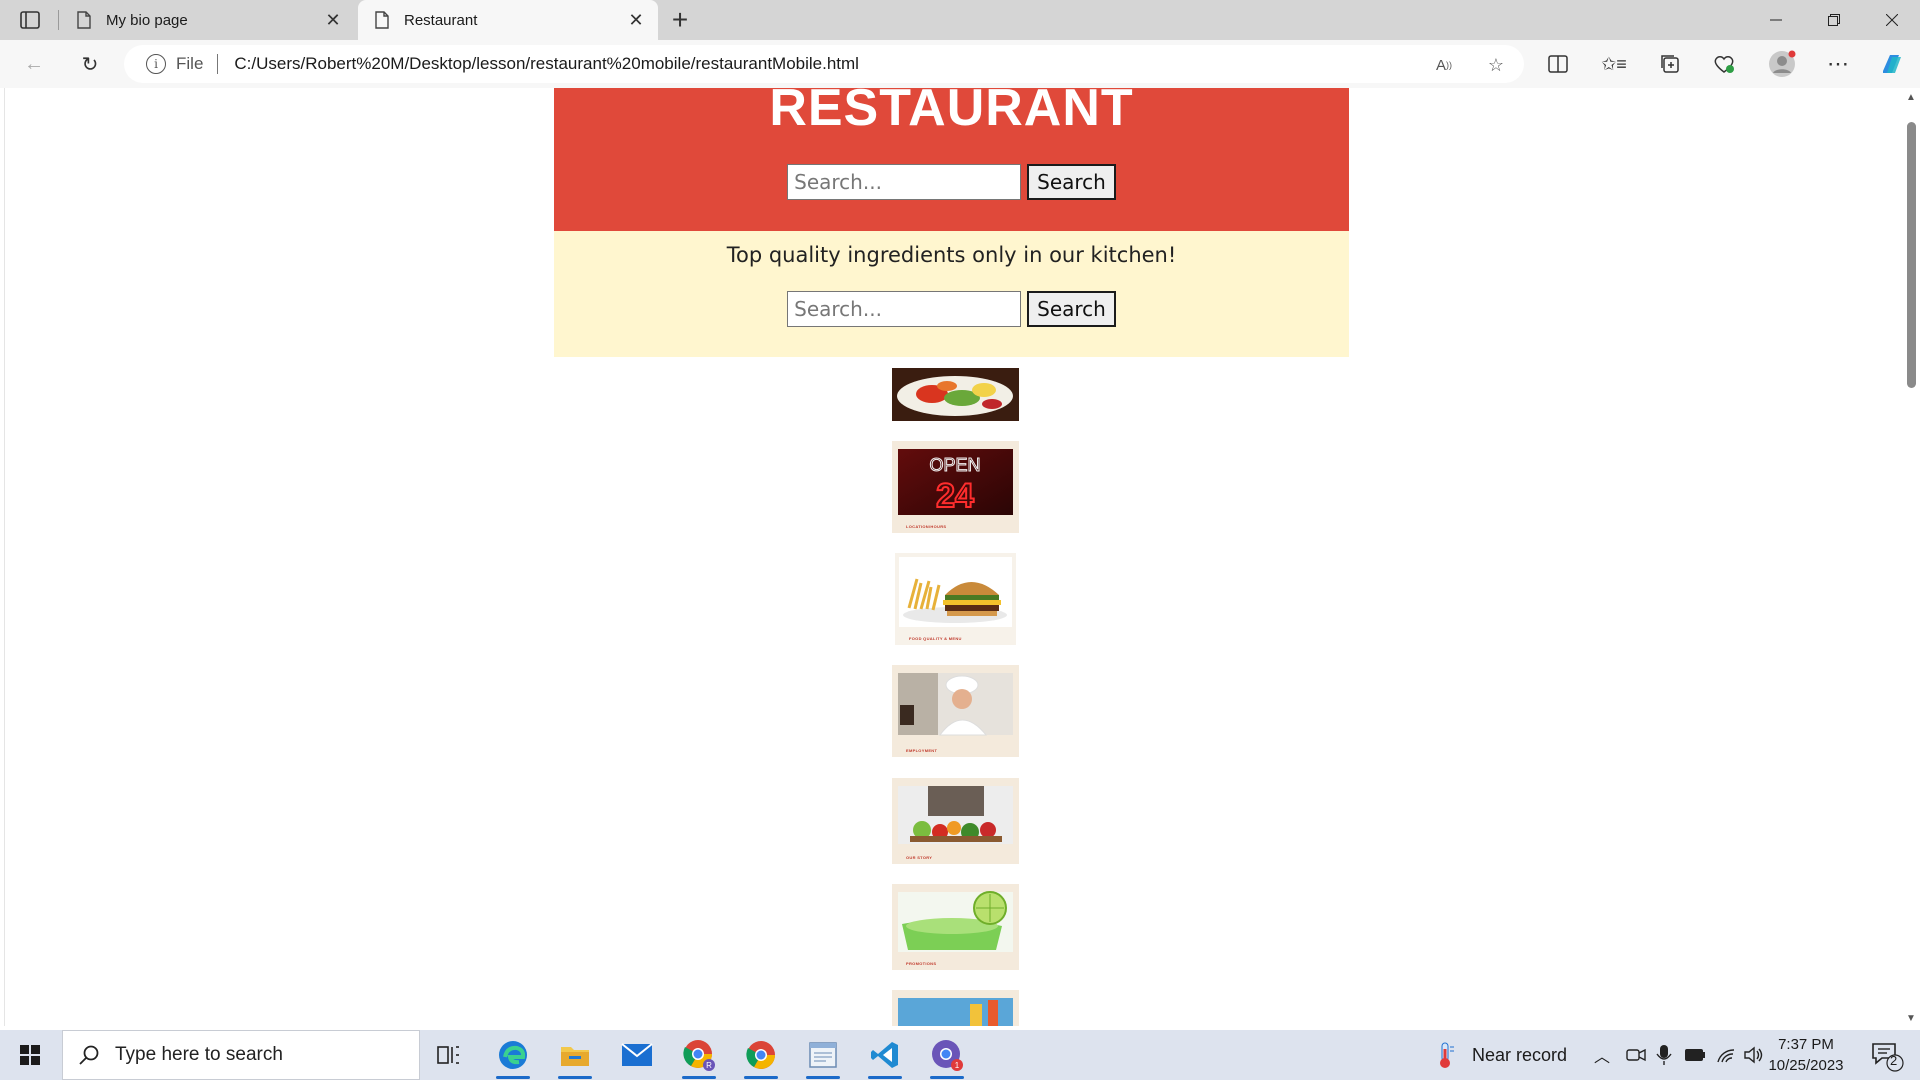 This screenshot has width=1920, height=1080. I want to click on microphone-tray-icon, so click(1664, 1055).